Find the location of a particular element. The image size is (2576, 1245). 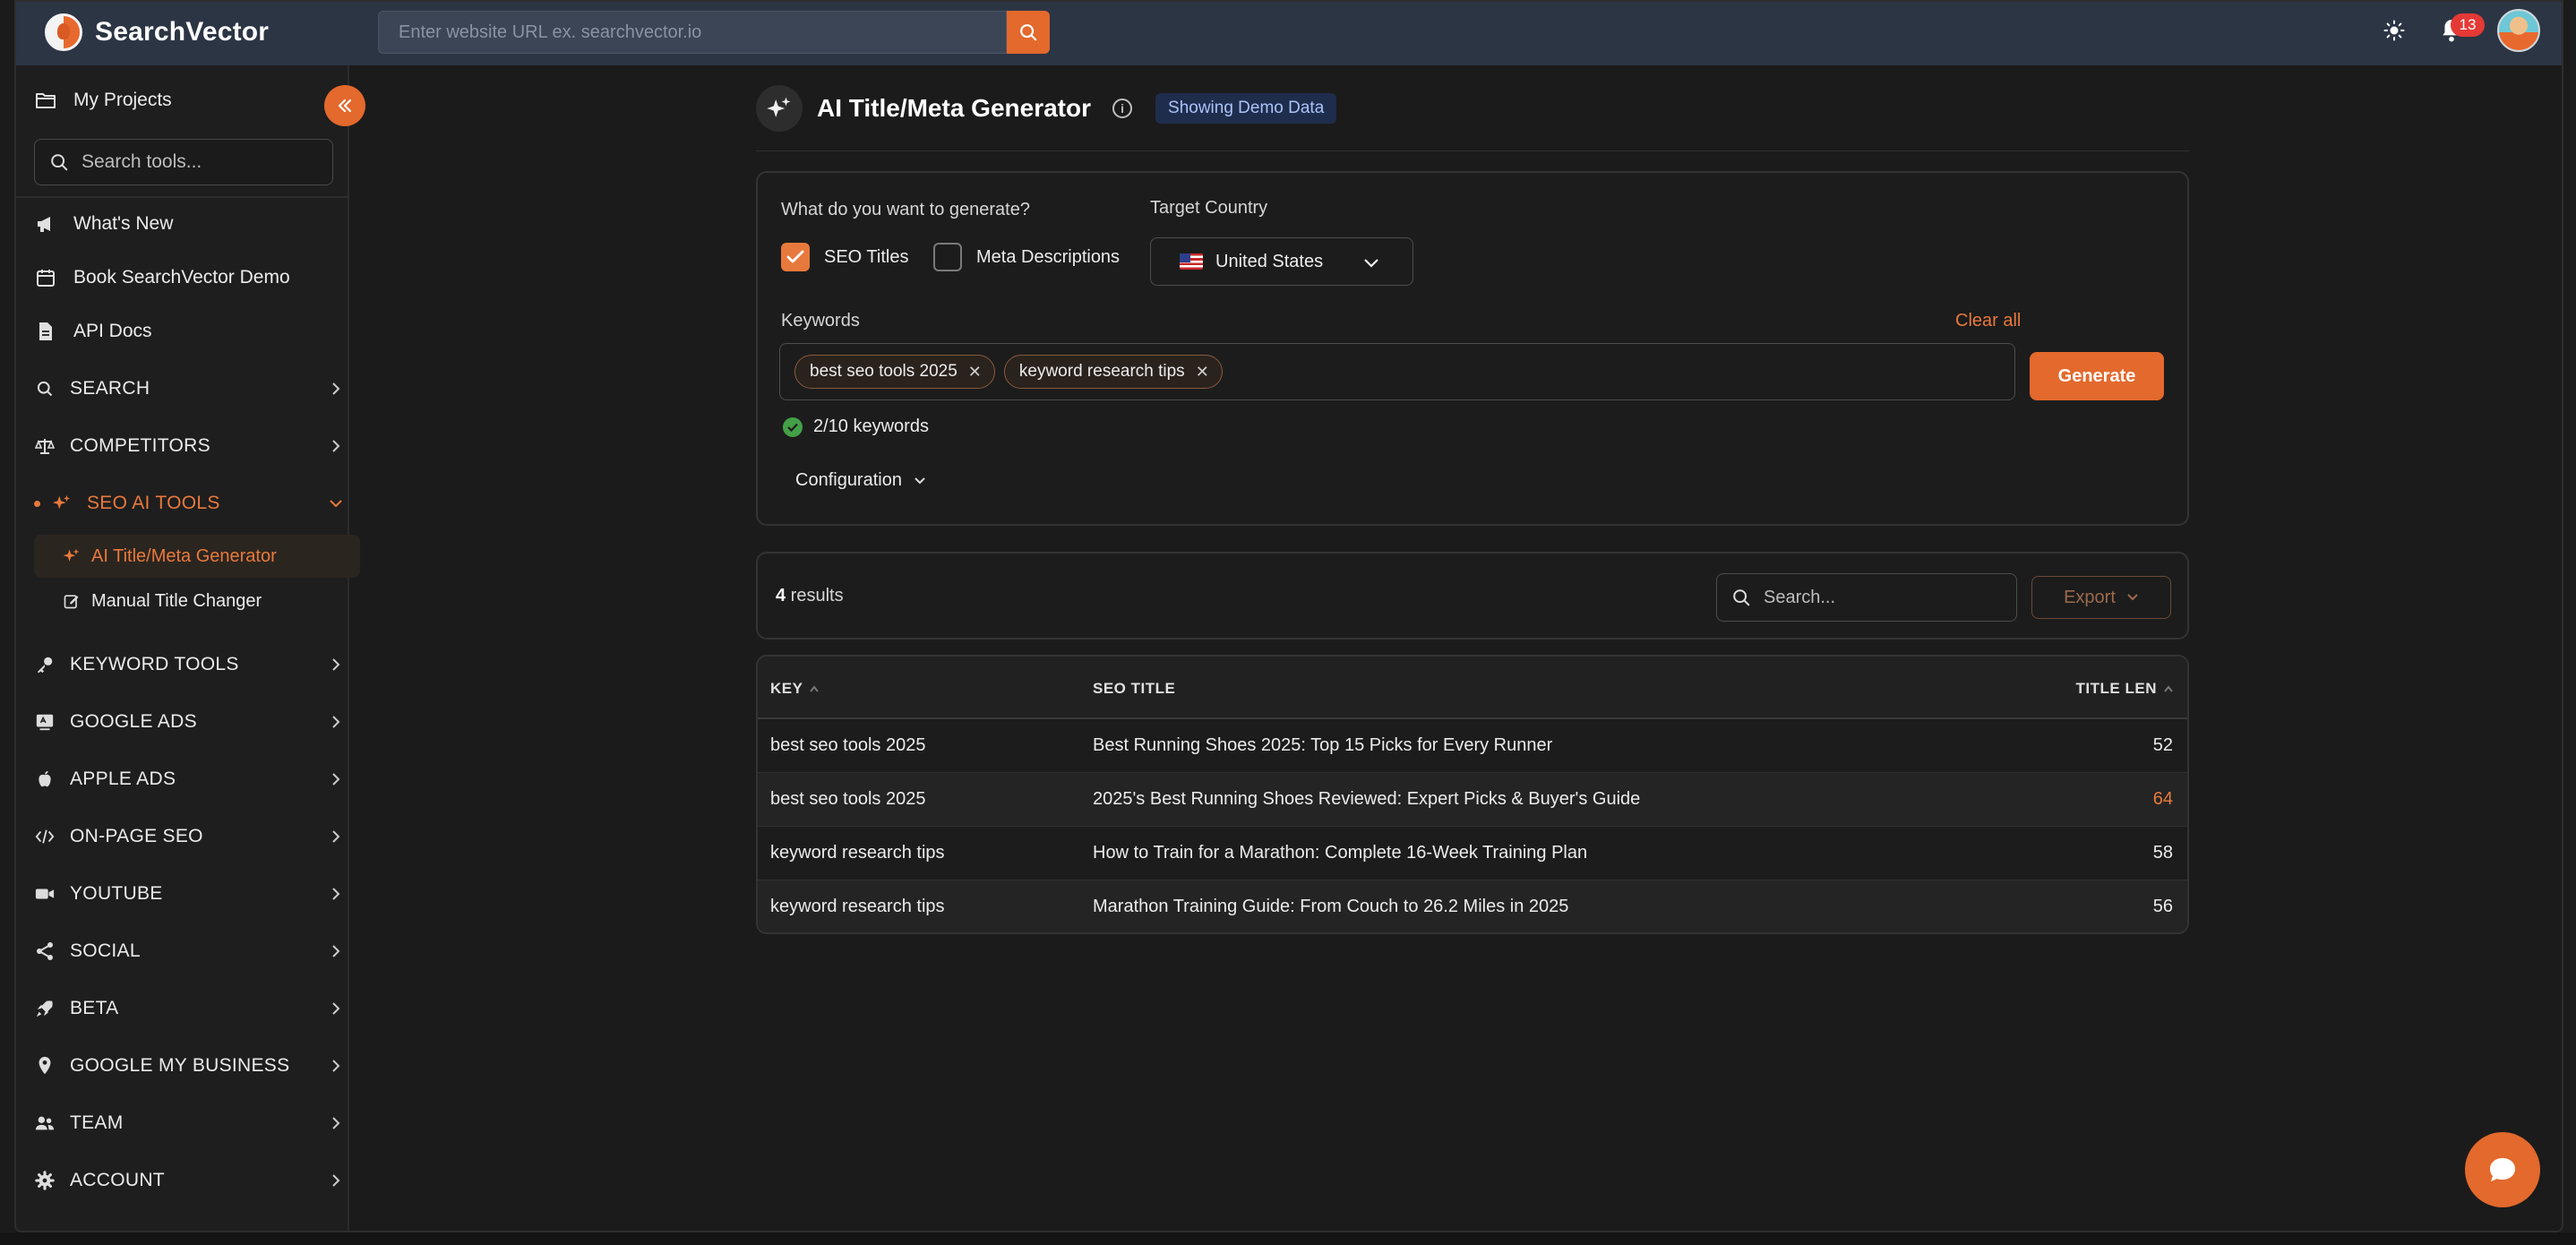

sidebar-section-keyword-tools: KEYWORD TOOLS is located at coordinates (188, 664).